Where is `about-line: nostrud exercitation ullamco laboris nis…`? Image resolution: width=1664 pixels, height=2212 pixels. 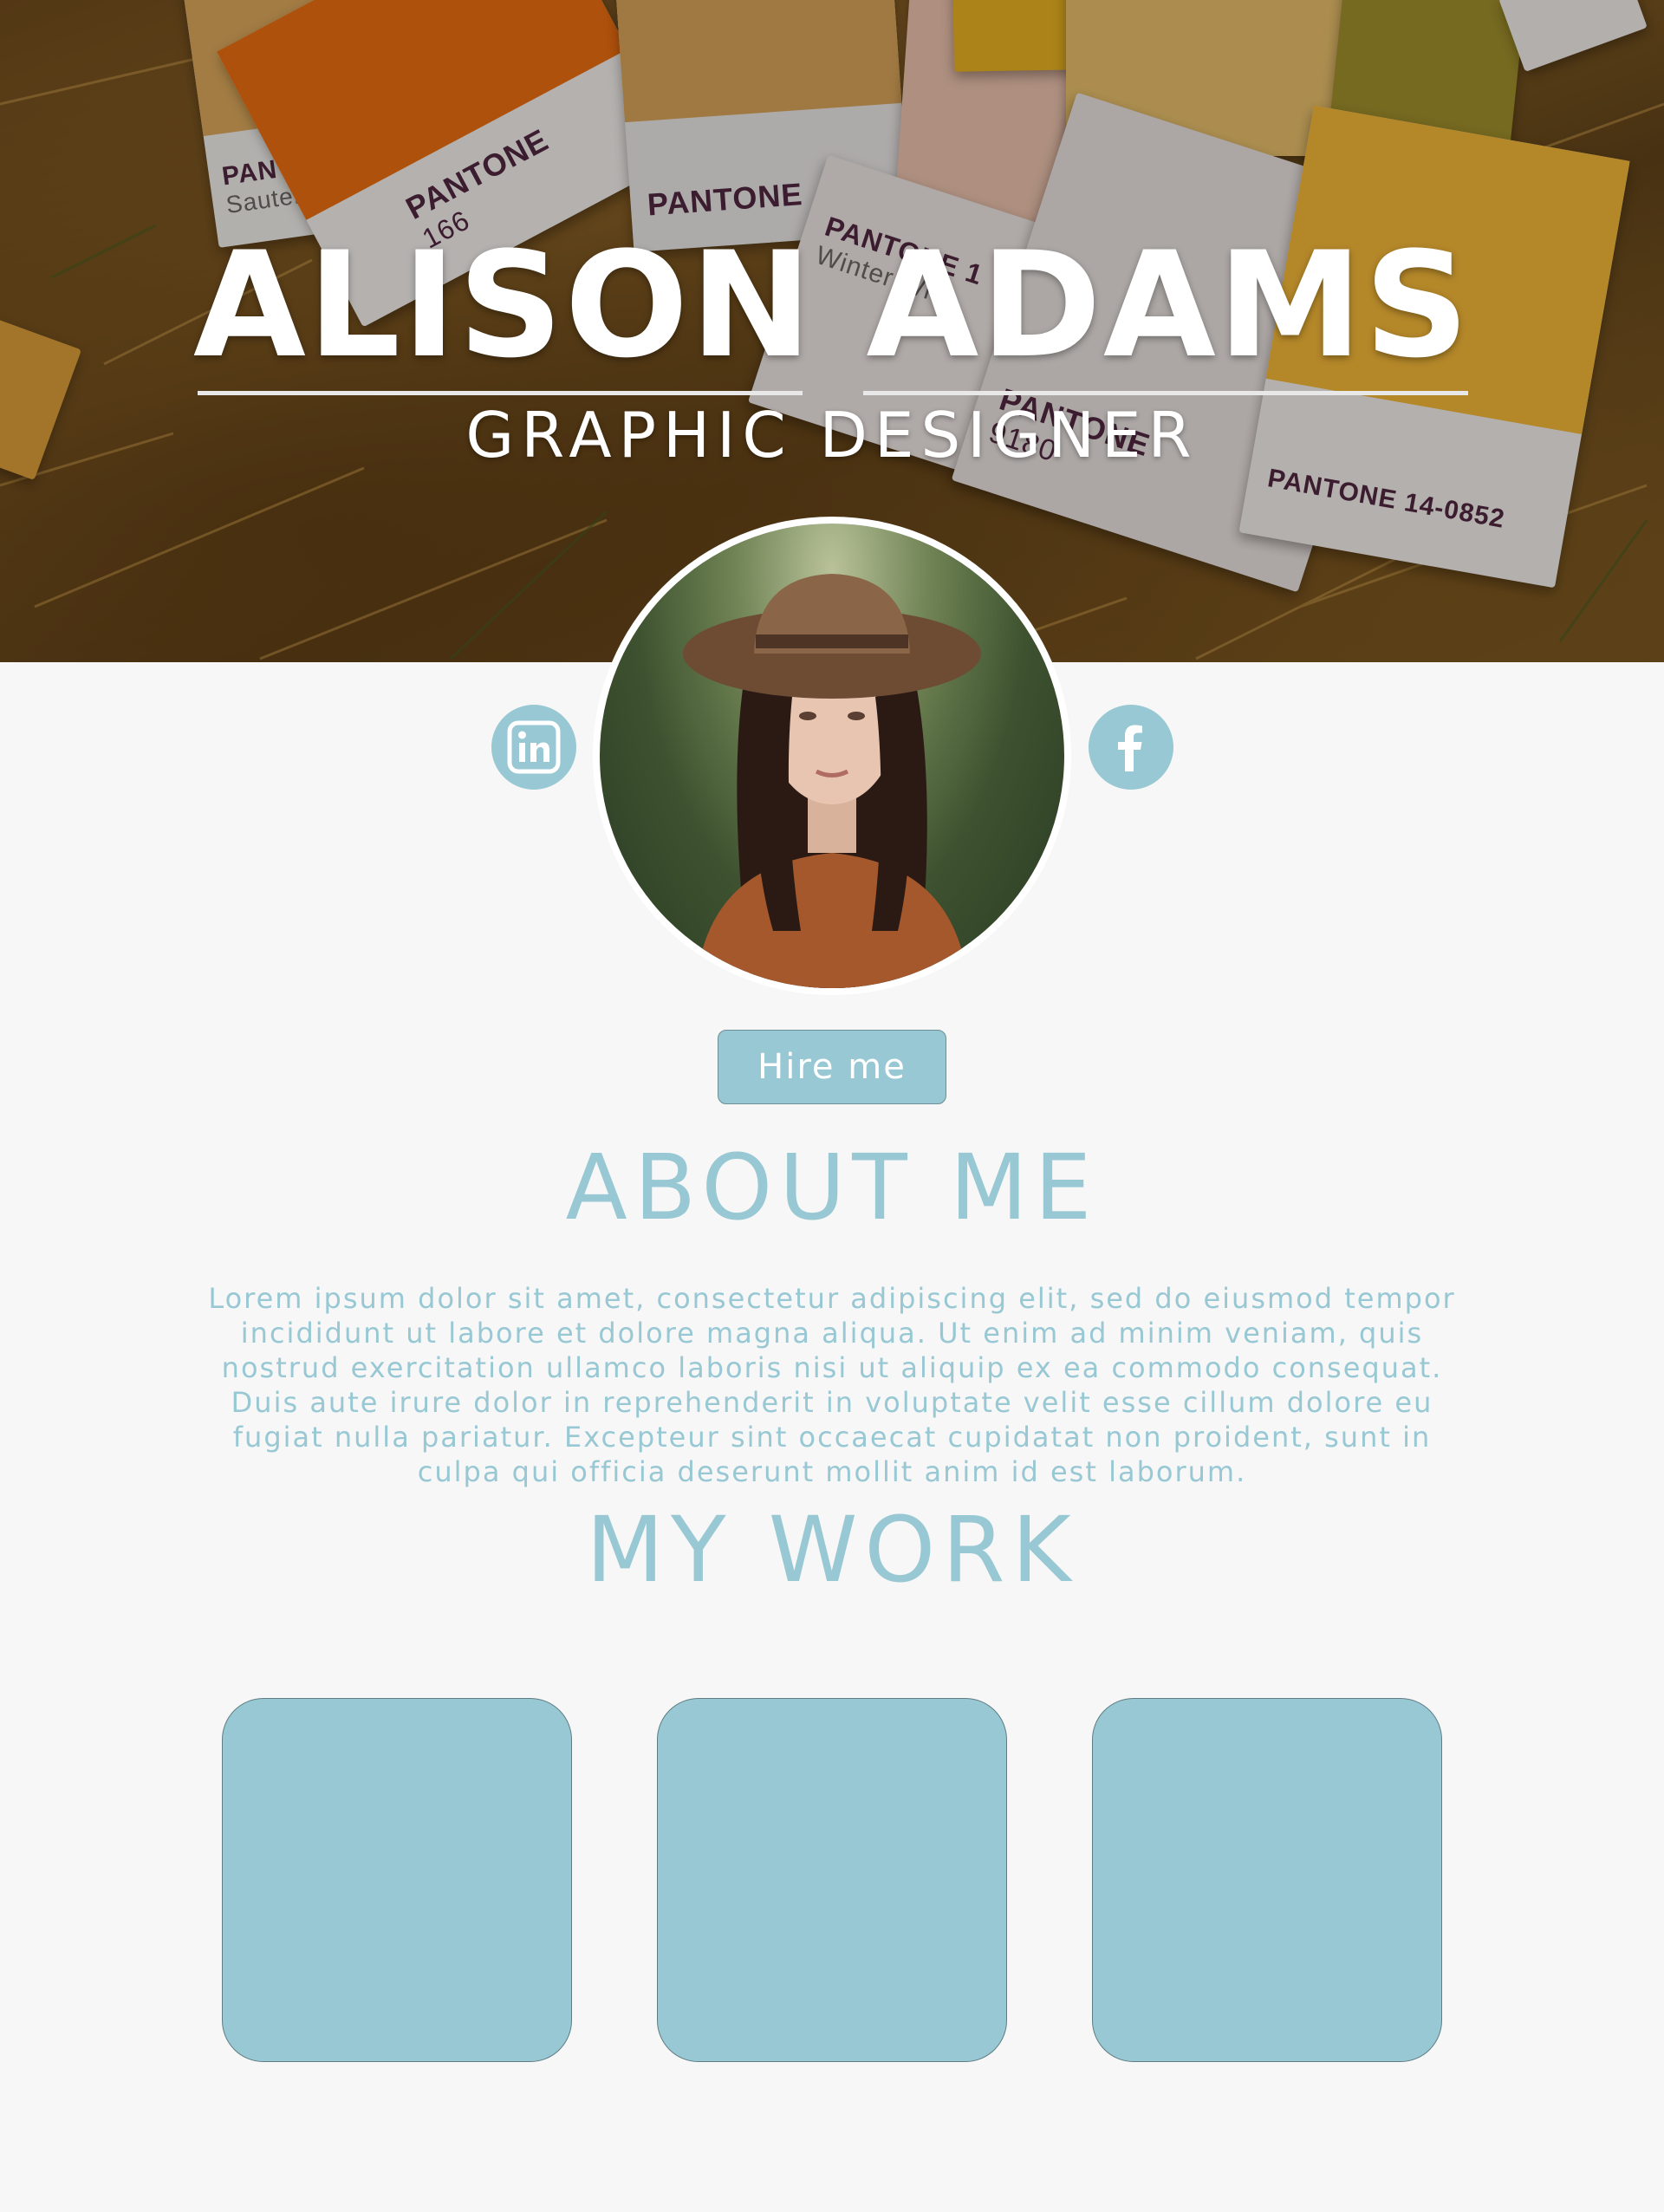
about-line: nostrud exercitation ullamco laboris nis… is located at coordinates (832, 1367).